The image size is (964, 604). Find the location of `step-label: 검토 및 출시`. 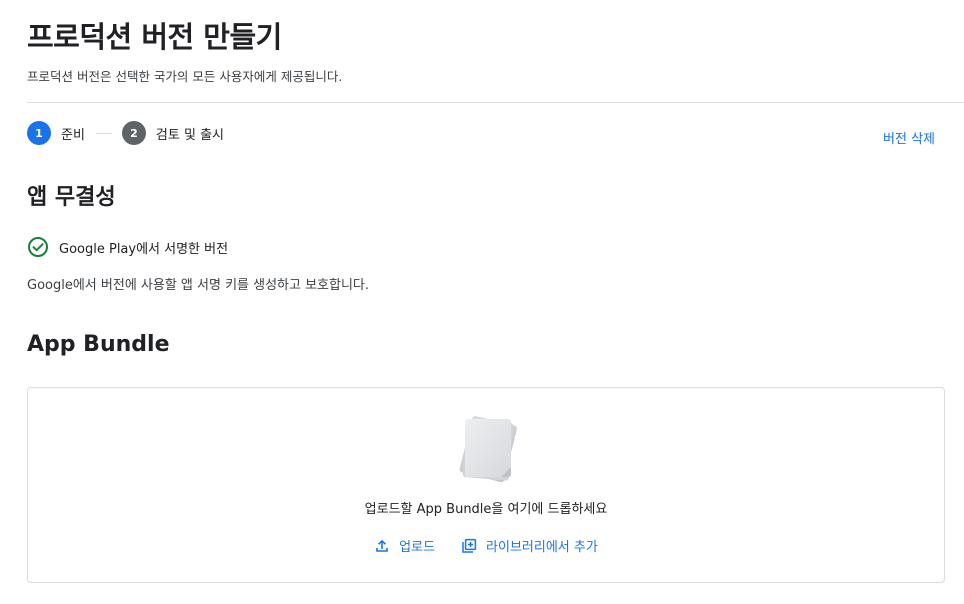

step-label: 검토 및 출시 is located at coordinates (189, 135).